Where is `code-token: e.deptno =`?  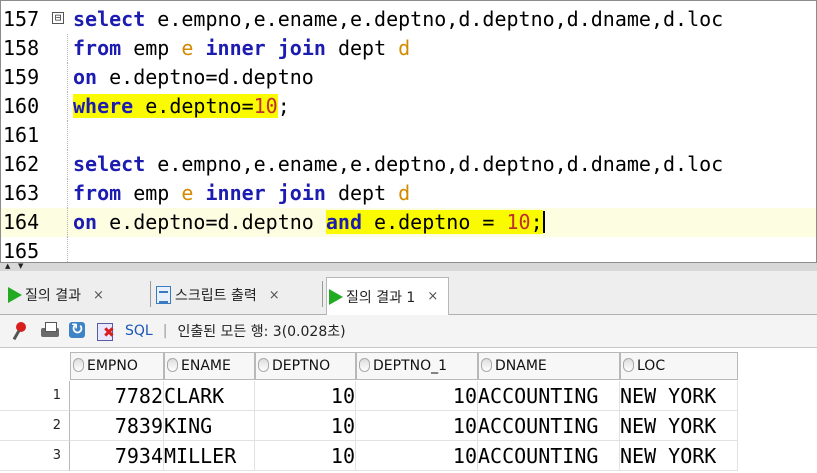
code-token: e.deptno = is located at coordinates (434, 222).